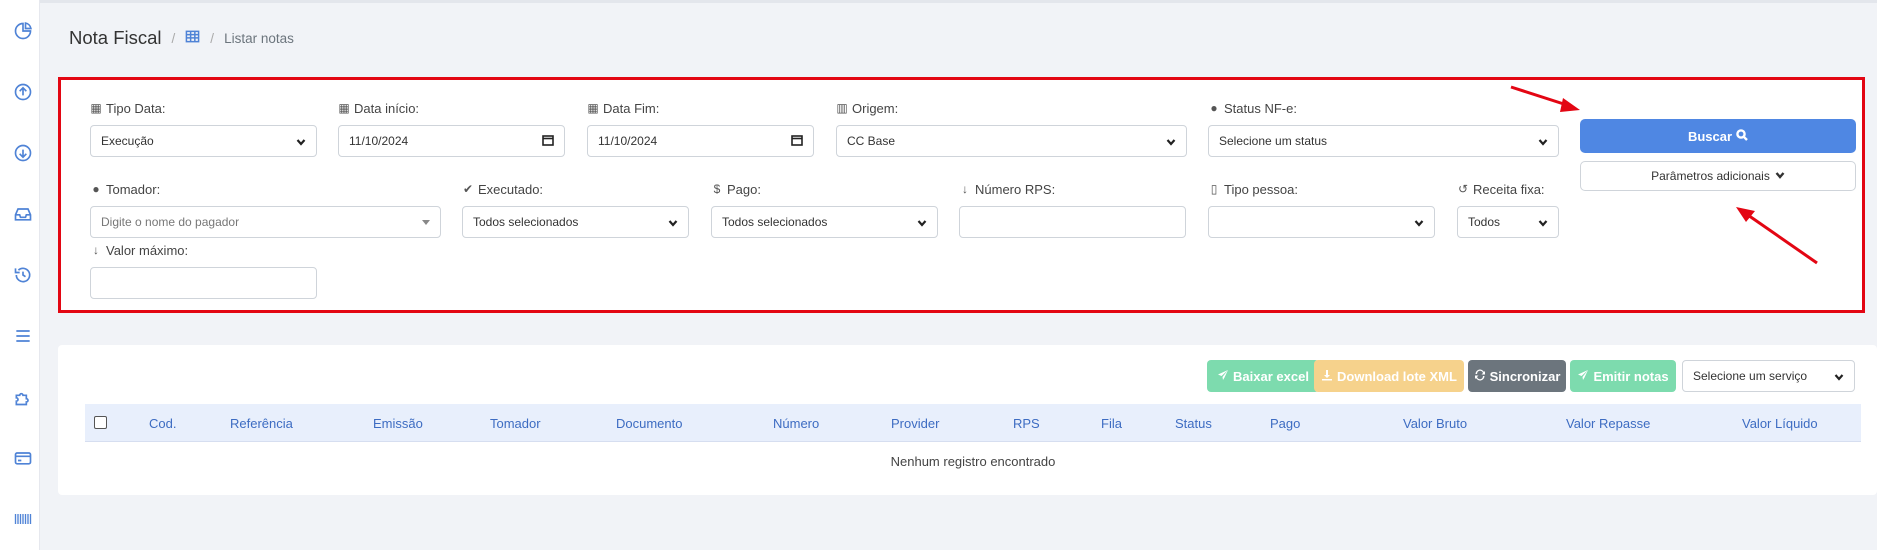 The image size is (1877, 550). Describe the element at coordinates (23, 92) in the screenshot. I see `upload-circle-icon` at that location.